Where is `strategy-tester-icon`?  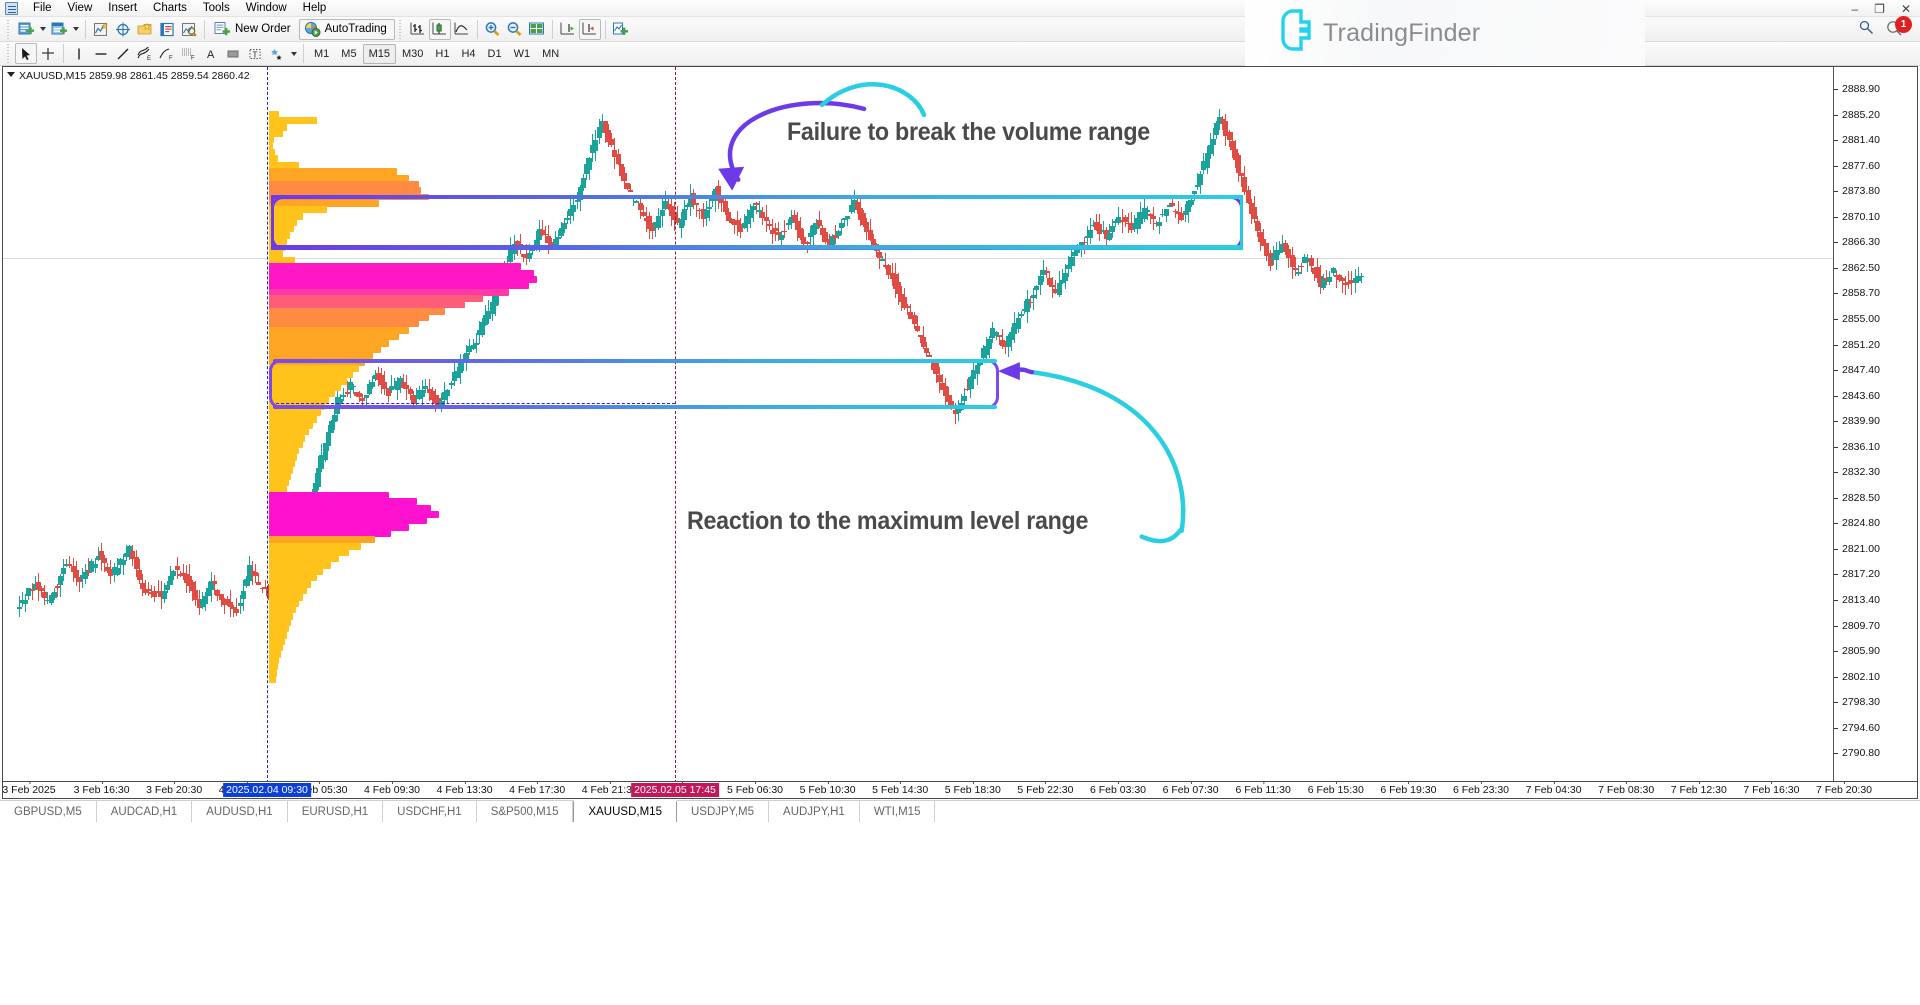
strategy-tester-icon is located at coordinates (189, 29).